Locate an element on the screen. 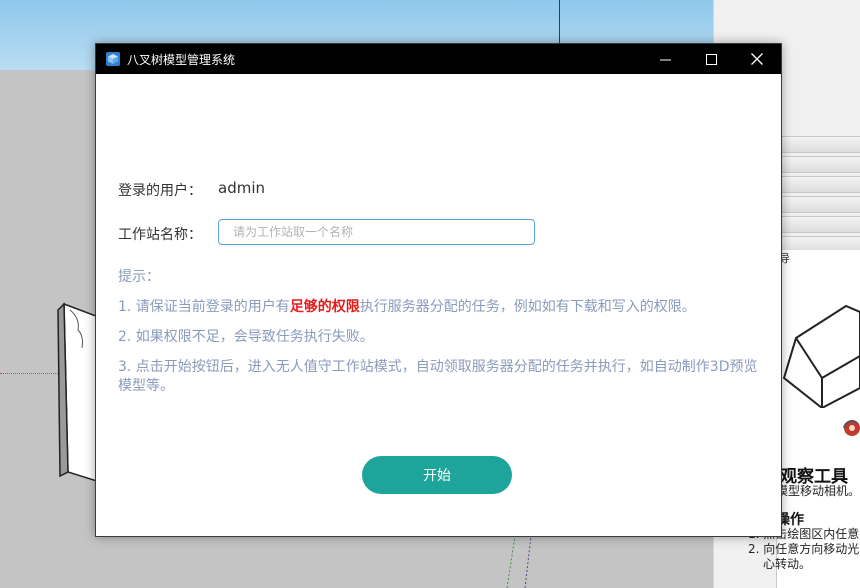 This screenshot has height=588, width=860. minimize-button is located at coordinates (665, 59).